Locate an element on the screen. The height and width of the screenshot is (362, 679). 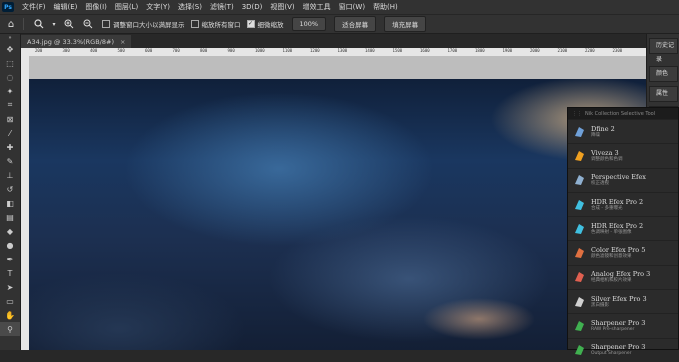
zoom-all-checkbox: 缩放所有窗口 is located at coordinates (215, 24).